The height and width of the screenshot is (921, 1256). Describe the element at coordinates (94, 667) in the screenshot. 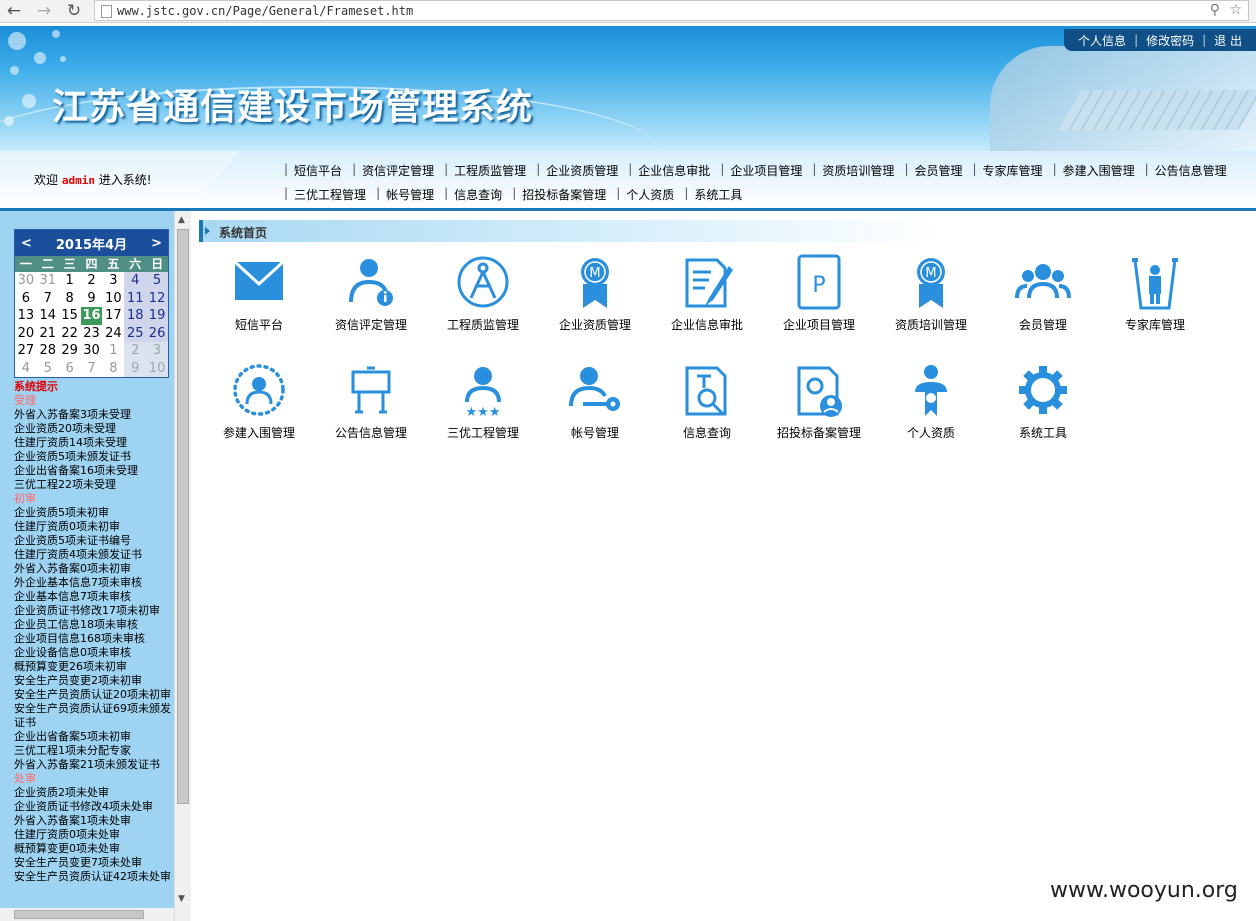

I see `tip-link: 概预算变更26项未初审` at that location.